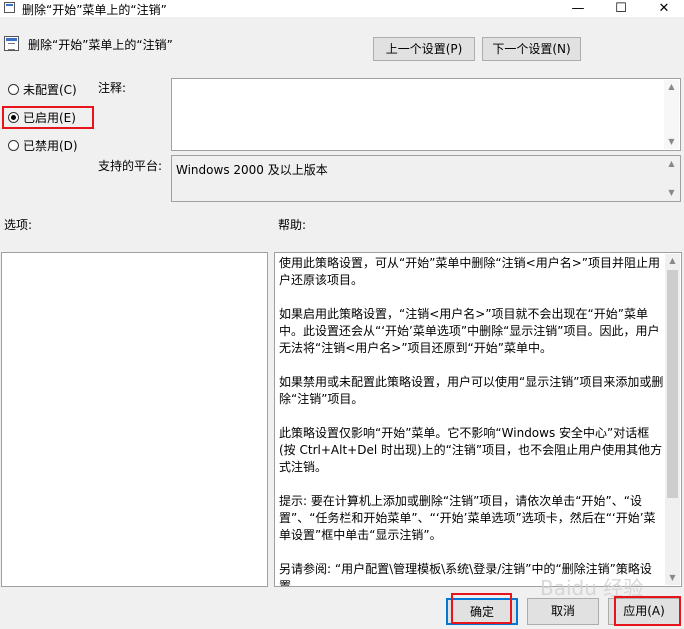 Image resolution: width=684 pixels, height=629 pixels. What do you see at coordinates (9, 7) in the screenshot?
I see `policy-window-icon` at bounding box center [9, 7].